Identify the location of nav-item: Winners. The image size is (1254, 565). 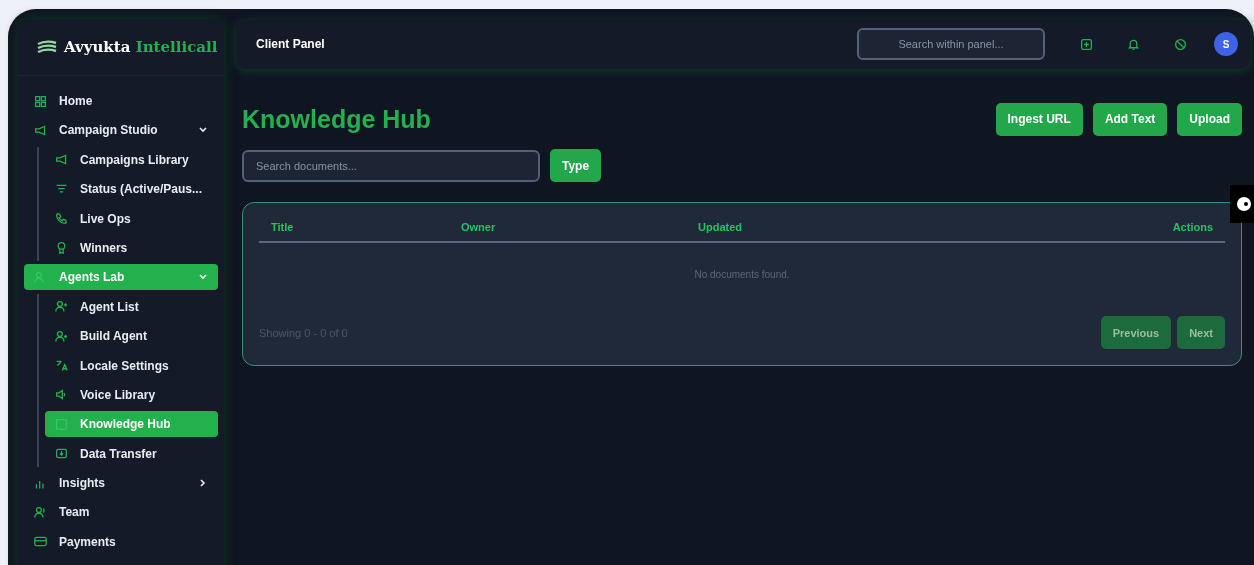
(131, 247).